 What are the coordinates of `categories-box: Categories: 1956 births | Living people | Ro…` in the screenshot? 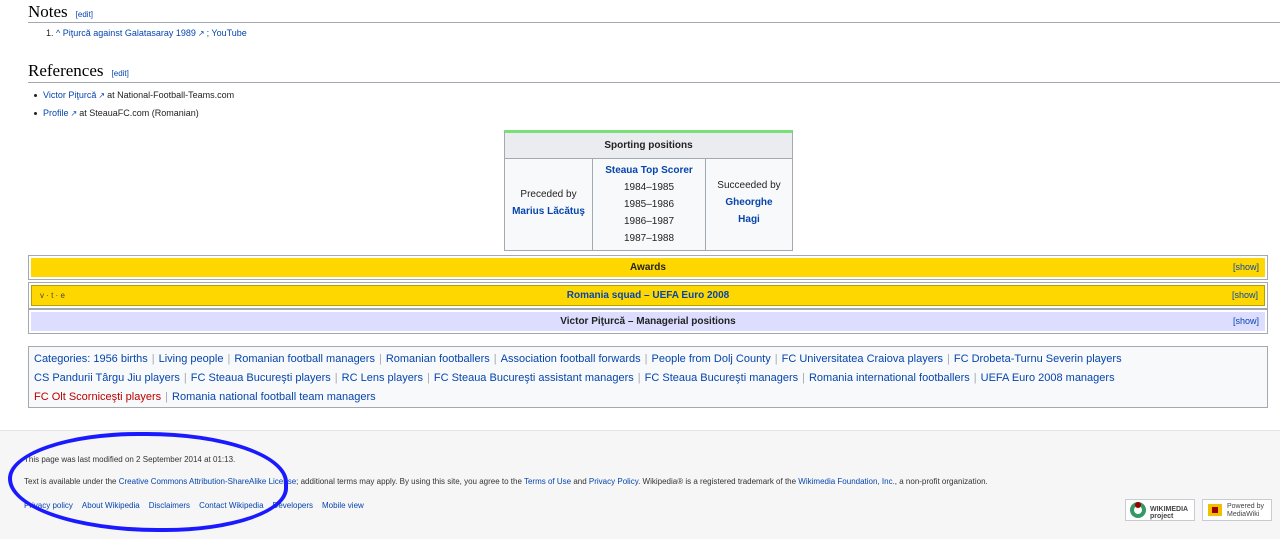 It's located at (648, 377).